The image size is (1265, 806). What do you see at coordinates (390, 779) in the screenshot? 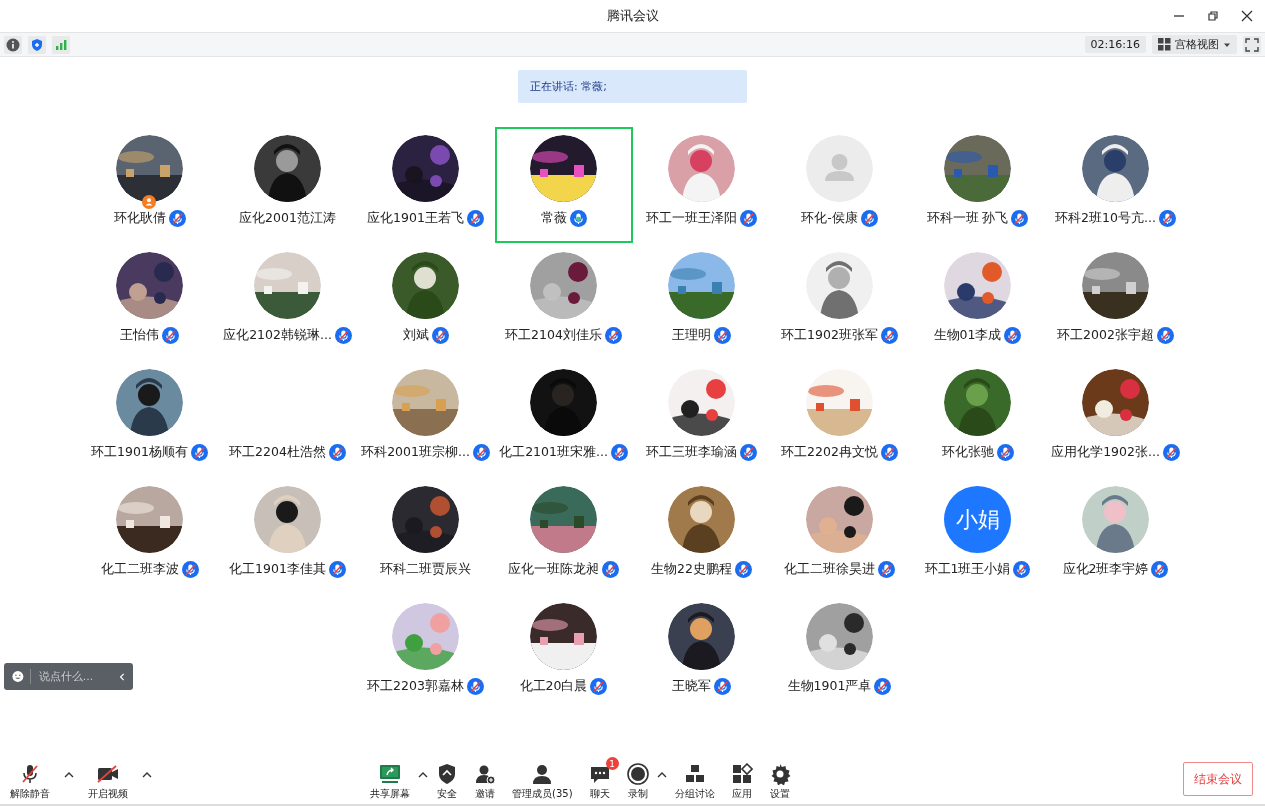
I see `share-button: 共享屏幕` at bounding box center [390, 779].